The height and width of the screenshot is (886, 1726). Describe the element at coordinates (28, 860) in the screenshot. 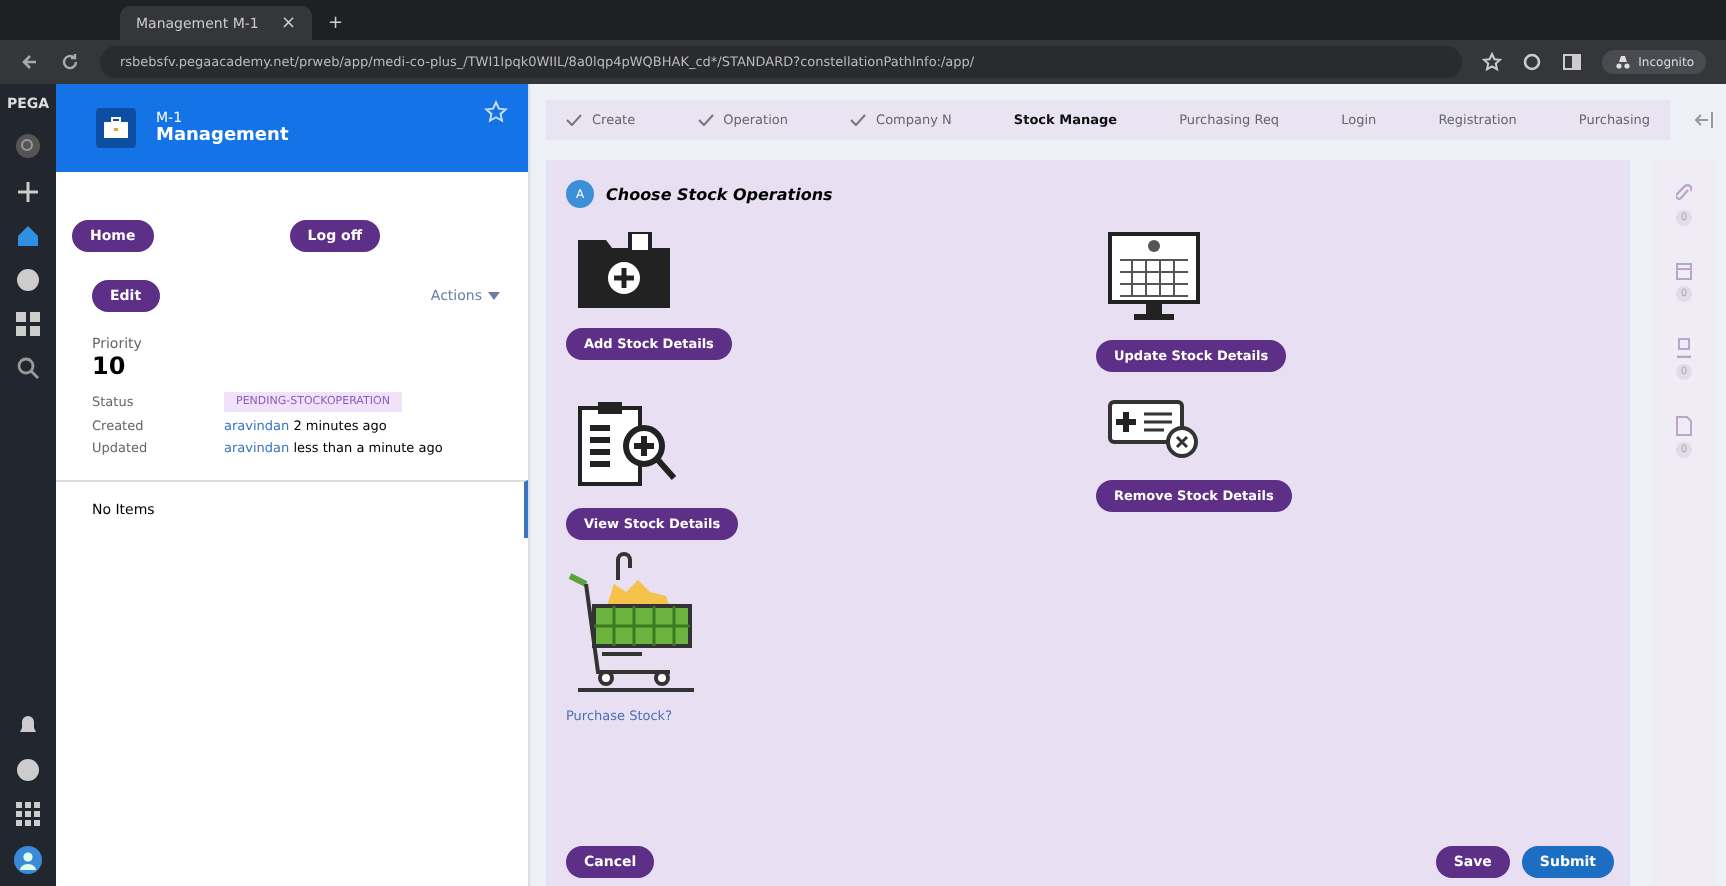

I see `avatar-icon` at that location.